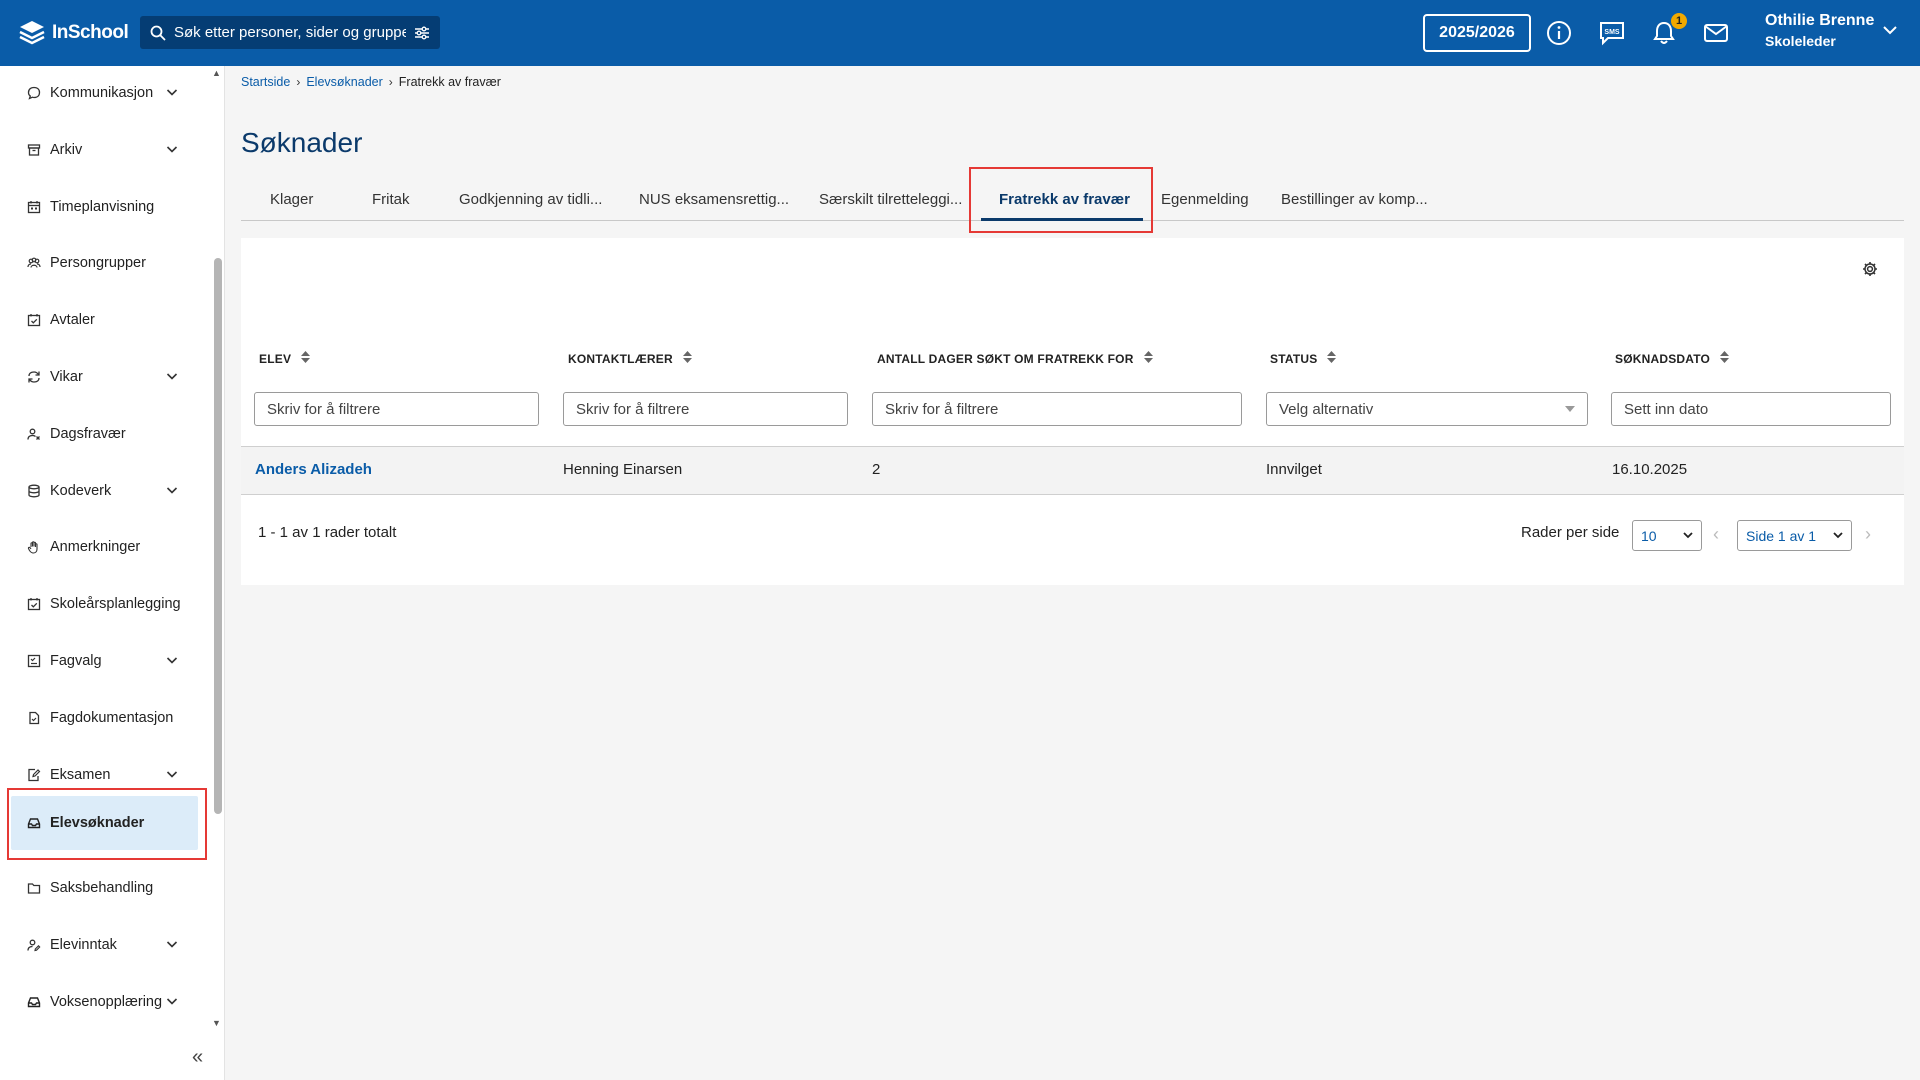  What do you see at coordinates (34, 150) in the screenshot?
I see `archive-icon` at bounding box center [34, 150].